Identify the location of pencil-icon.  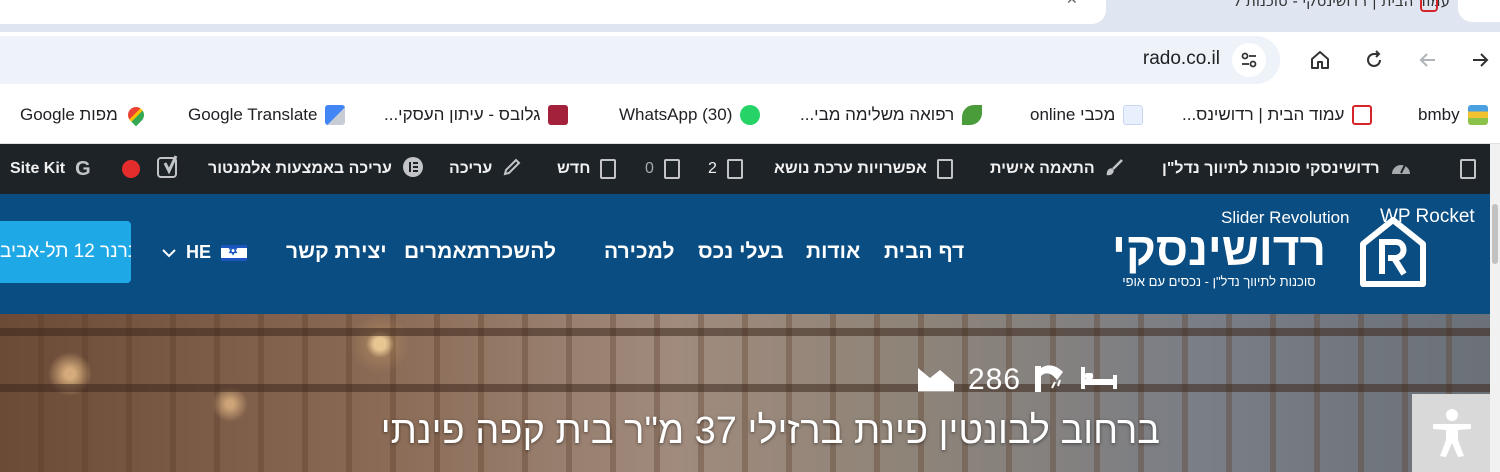
(512, 169).